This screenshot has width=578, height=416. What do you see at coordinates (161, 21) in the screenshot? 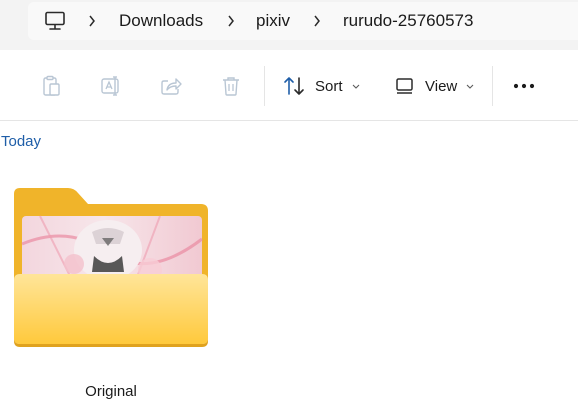
I see `breadcrumb-downloads: Downloads` at bounding box center [161, 21].